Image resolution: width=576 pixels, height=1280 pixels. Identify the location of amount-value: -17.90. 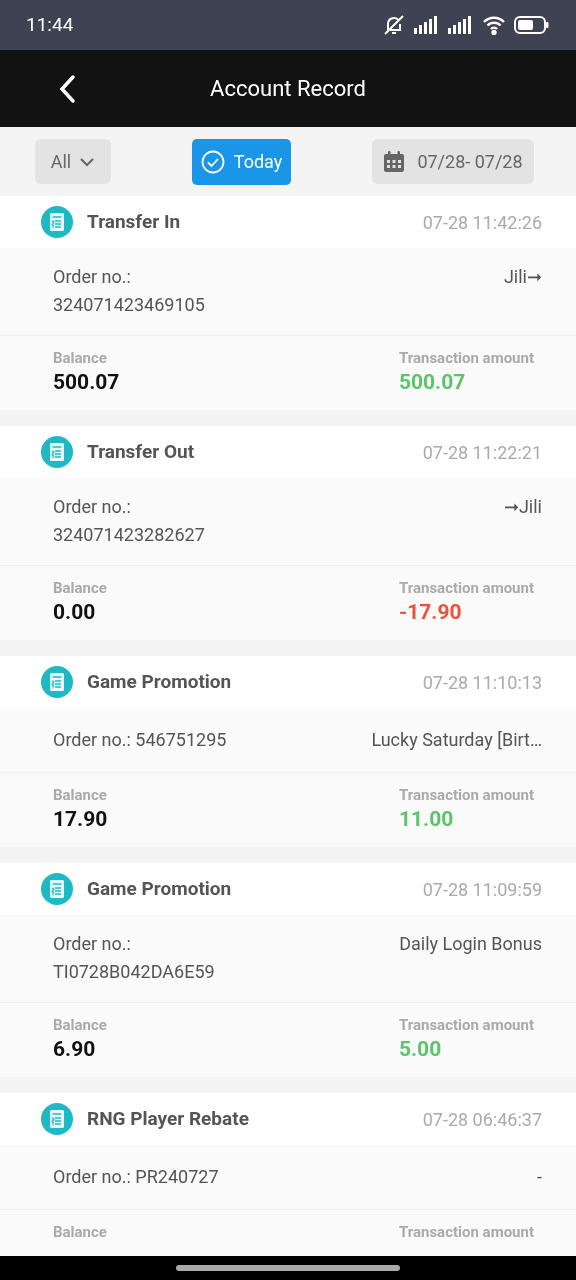
(430, 612).